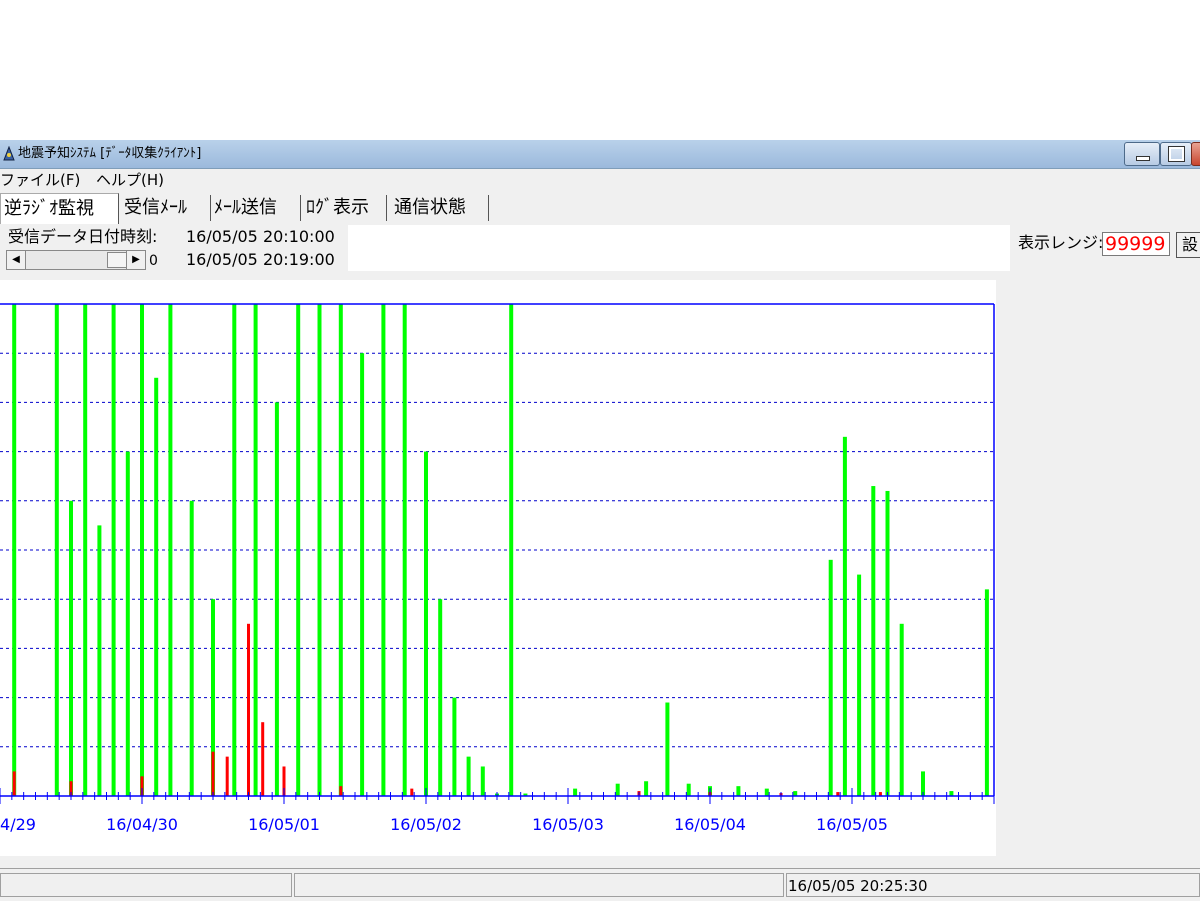 This screenshot has height=901, width=1200. I want to click on tab-received-mail: 受信ﾒｰﾙ, so click(165, 208).